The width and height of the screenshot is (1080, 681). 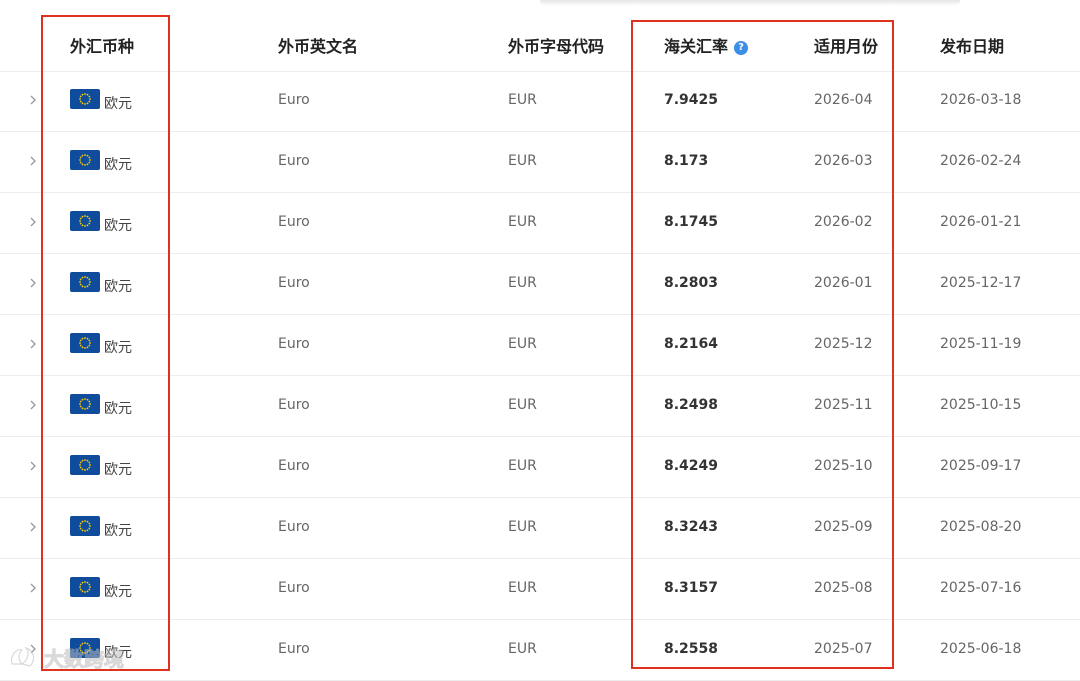 I want to click on highlight-box-currency-column, so click(x=105, y=343).